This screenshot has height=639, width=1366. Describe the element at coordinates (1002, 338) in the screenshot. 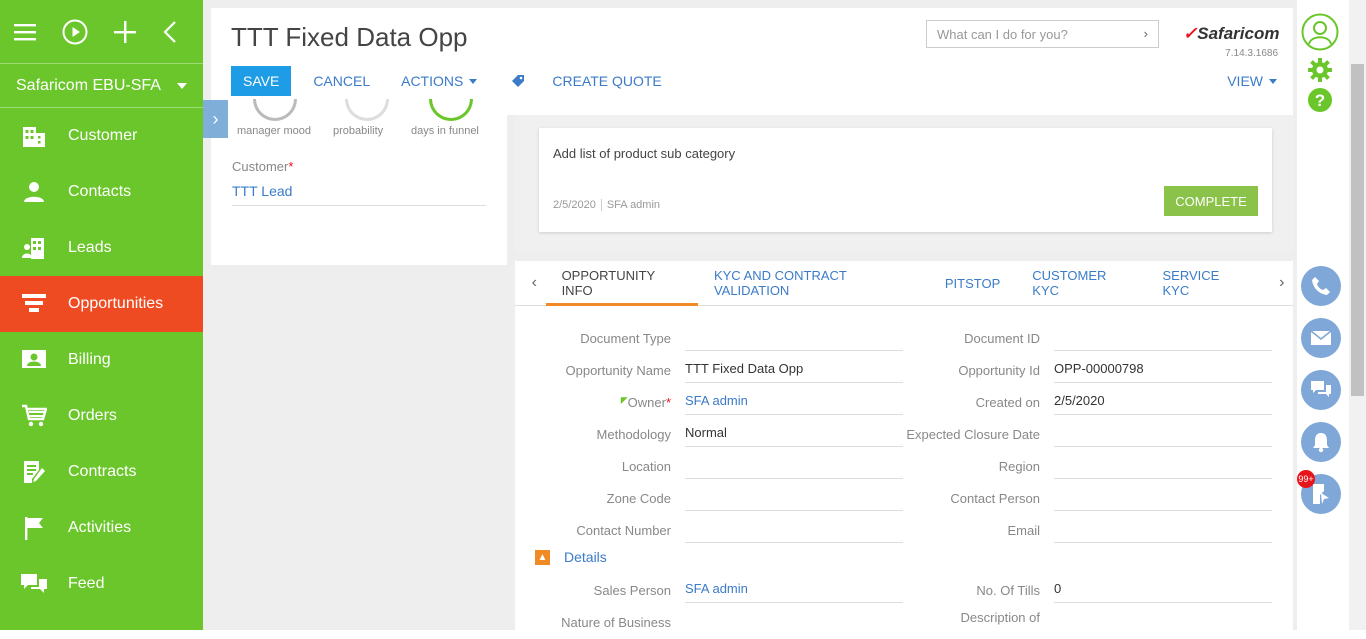

I see `document-id-label: Document ID` at that location.